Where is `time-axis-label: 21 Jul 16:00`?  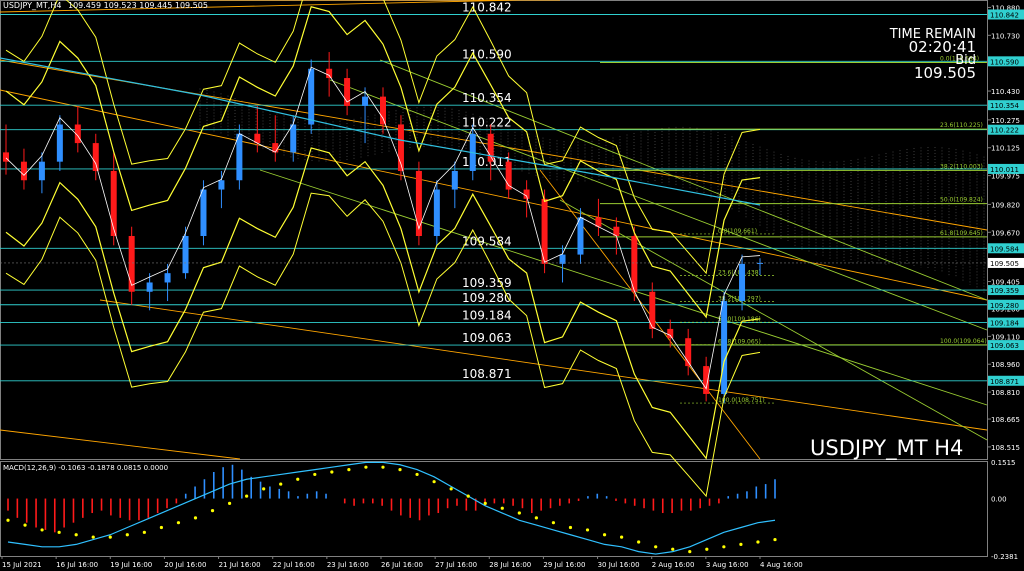
time-axis-label: 21 Jul 16:00 is located at coordinates (240, 565).